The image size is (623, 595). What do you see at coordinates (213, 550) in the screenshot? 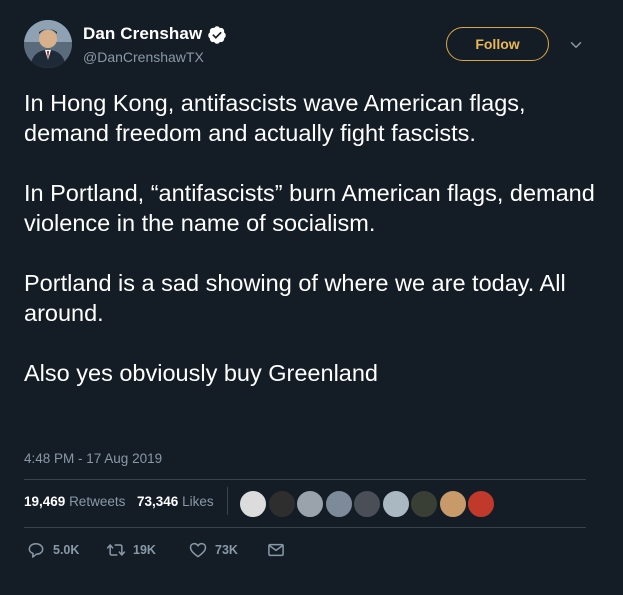
I see `like-button: 73K` at bounding box center [213, 550].